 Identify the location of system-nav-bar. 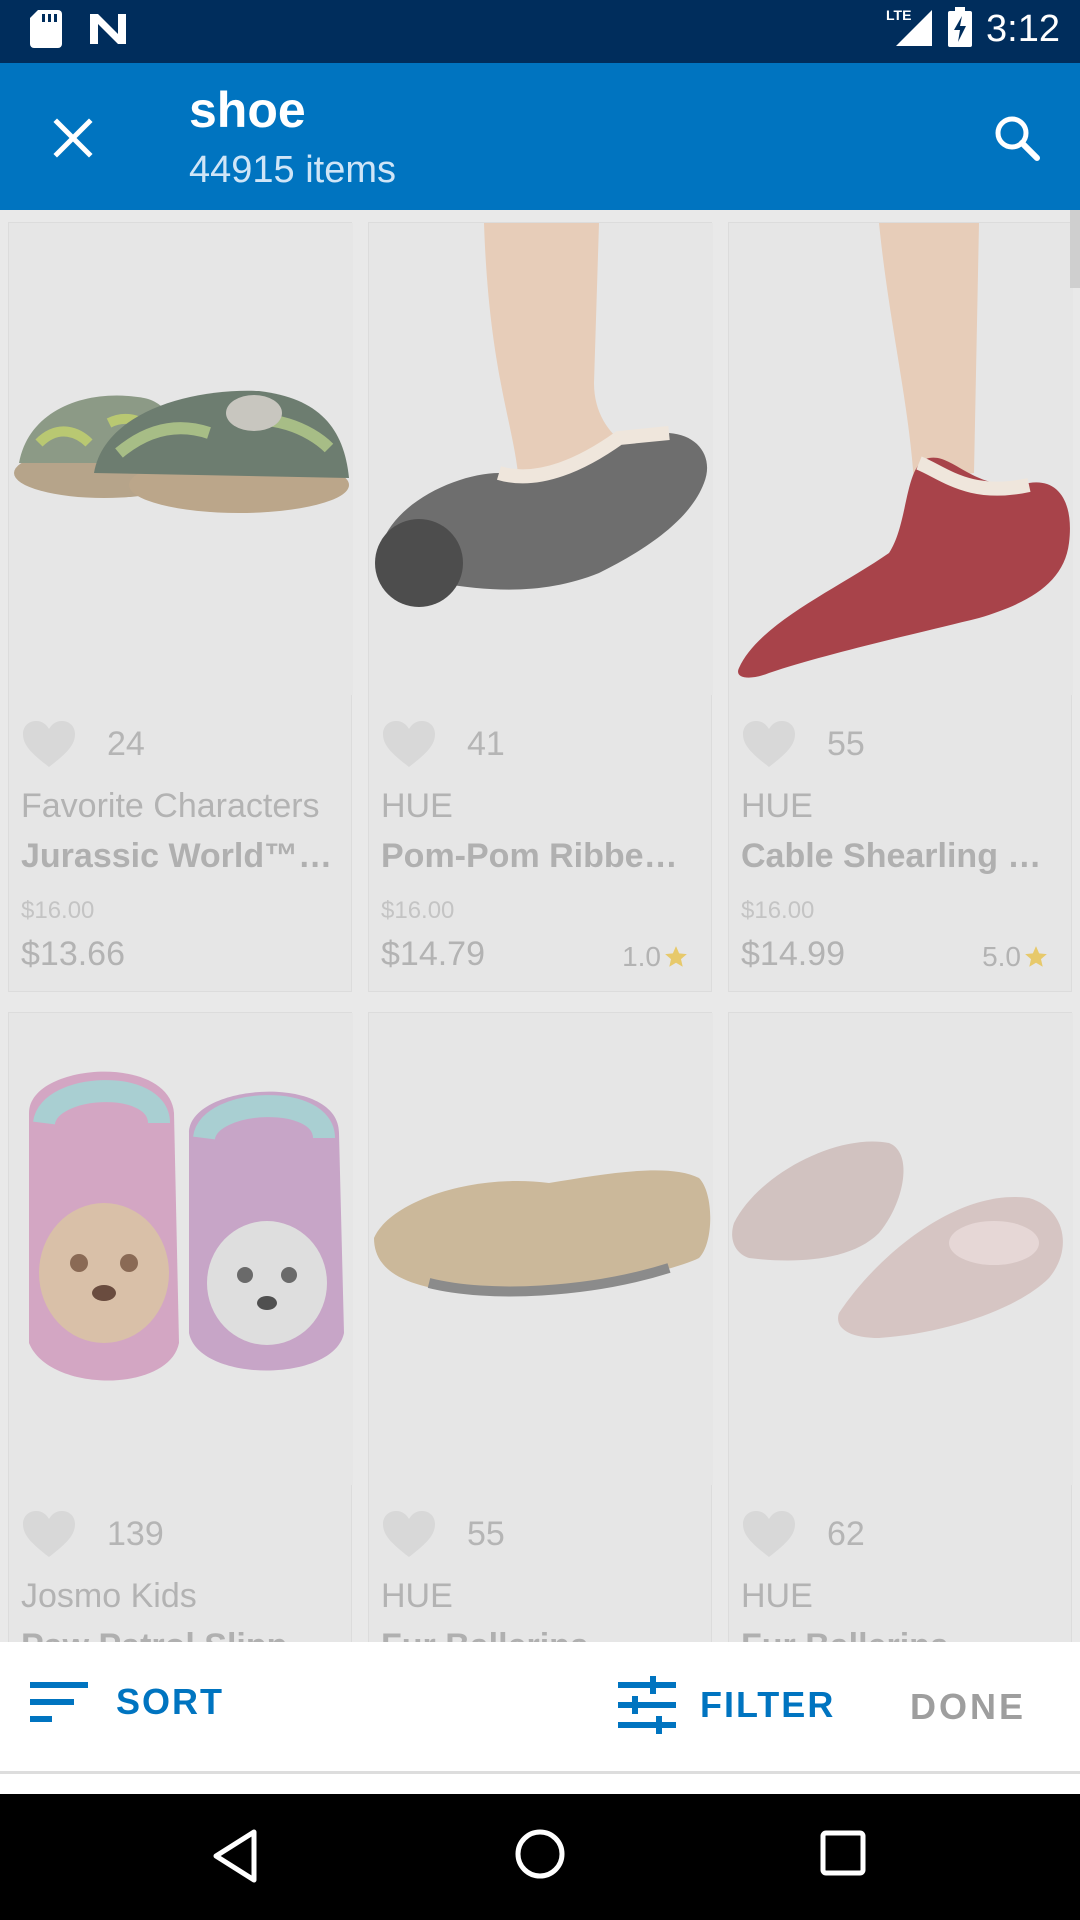
(540, 1857).